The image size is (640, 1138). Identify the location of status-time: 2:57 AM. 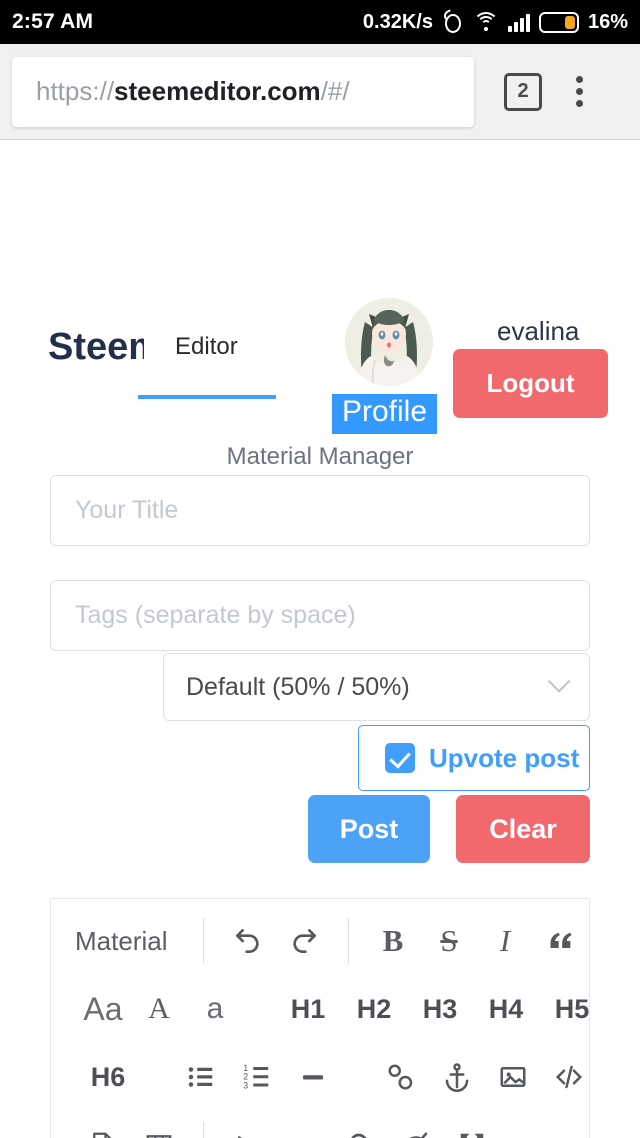
(53, 21).